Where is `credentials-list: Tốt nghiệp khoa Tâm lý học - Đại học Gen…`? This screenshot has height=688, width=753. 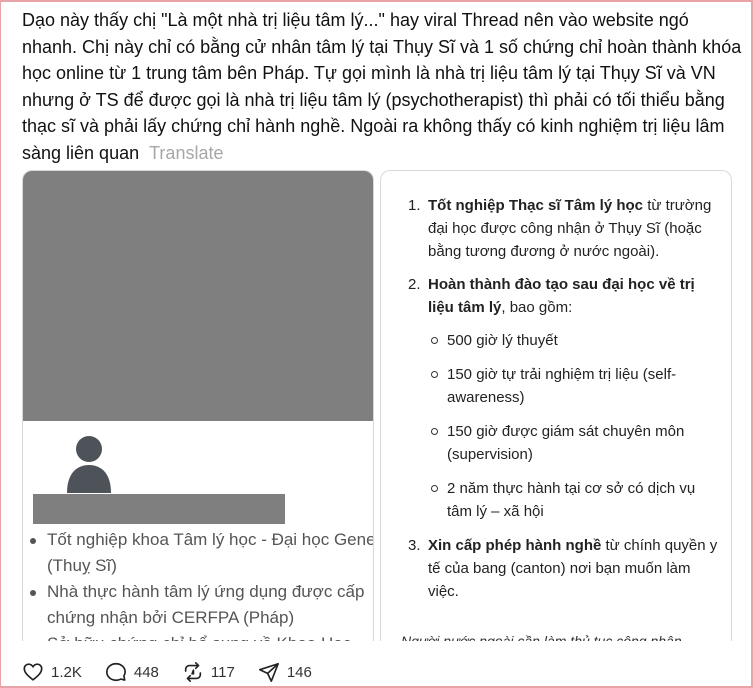 credentials-list: Tốt nghiệp khoa Tâm lý học - Đại học Gen… is located at coordinates (198, 584).